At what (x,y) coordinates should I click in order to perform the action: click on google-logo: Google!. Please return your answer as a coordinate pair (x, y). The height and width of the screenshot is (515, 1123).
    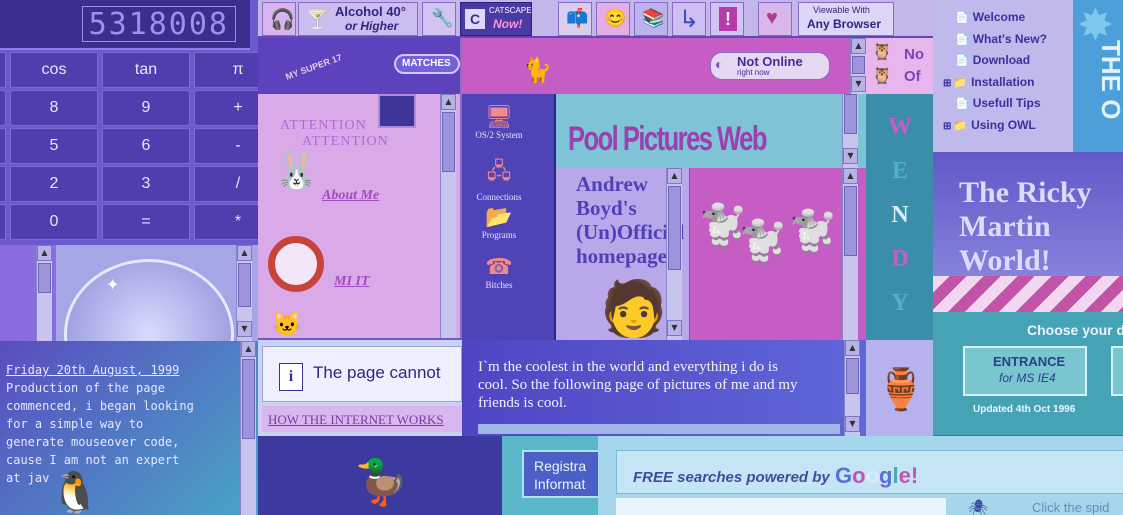
    Looking at the image, I should click on (876, 476).